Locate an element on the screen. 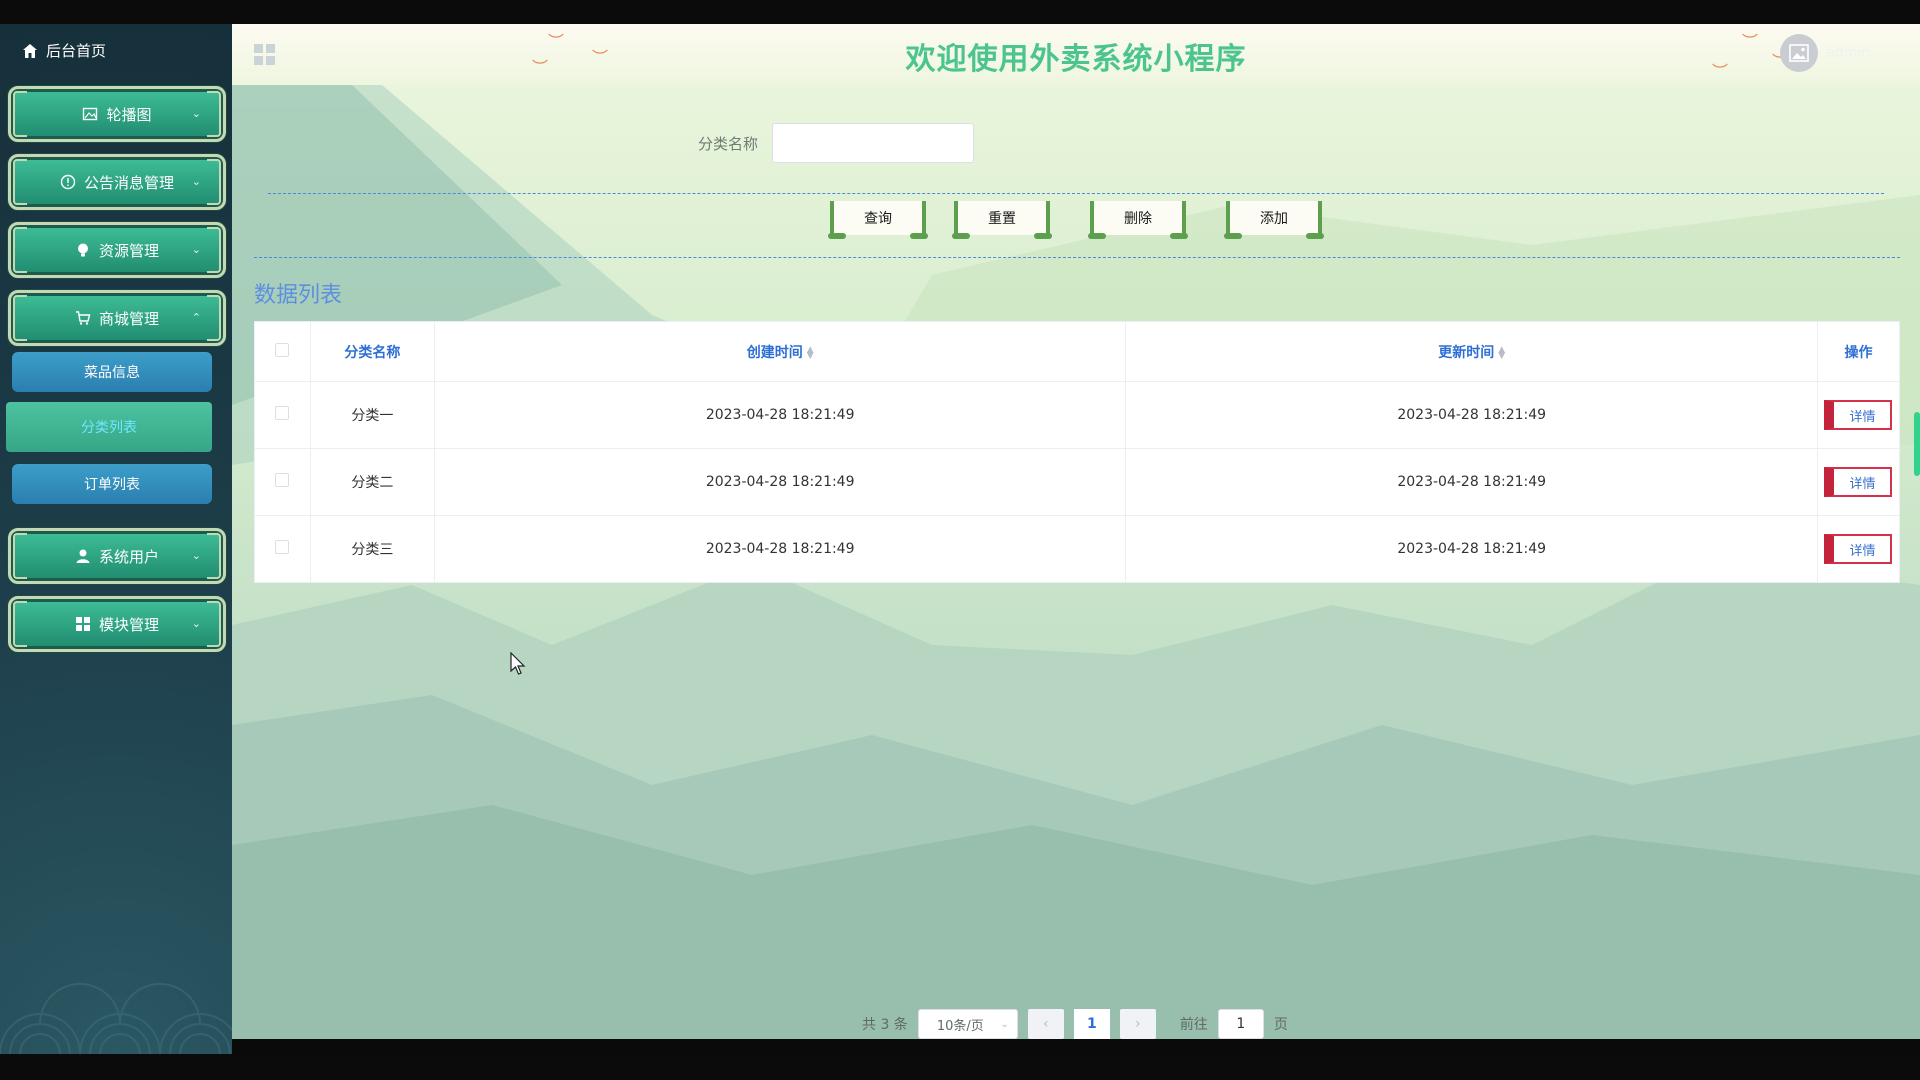 The width and height of the screenshot is (1920, 1080). page-title: 欢迎使用外卖系统小程序 is located at coordinates (1076, 59).